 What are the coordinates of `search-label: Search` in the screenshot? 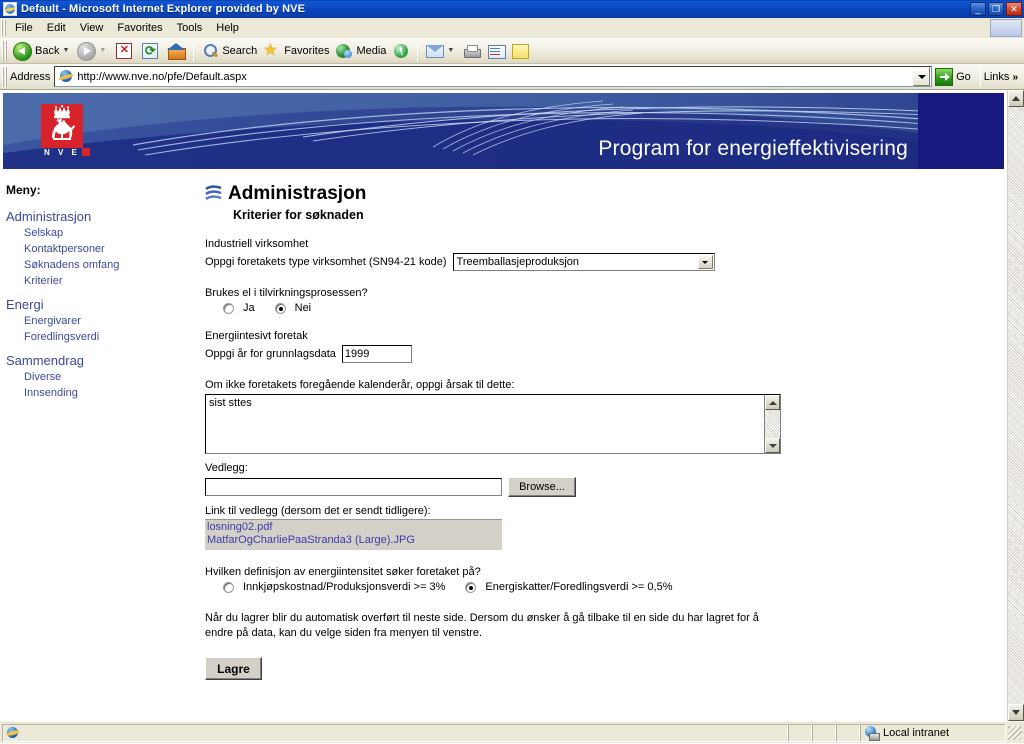 It's located at (240, 50).